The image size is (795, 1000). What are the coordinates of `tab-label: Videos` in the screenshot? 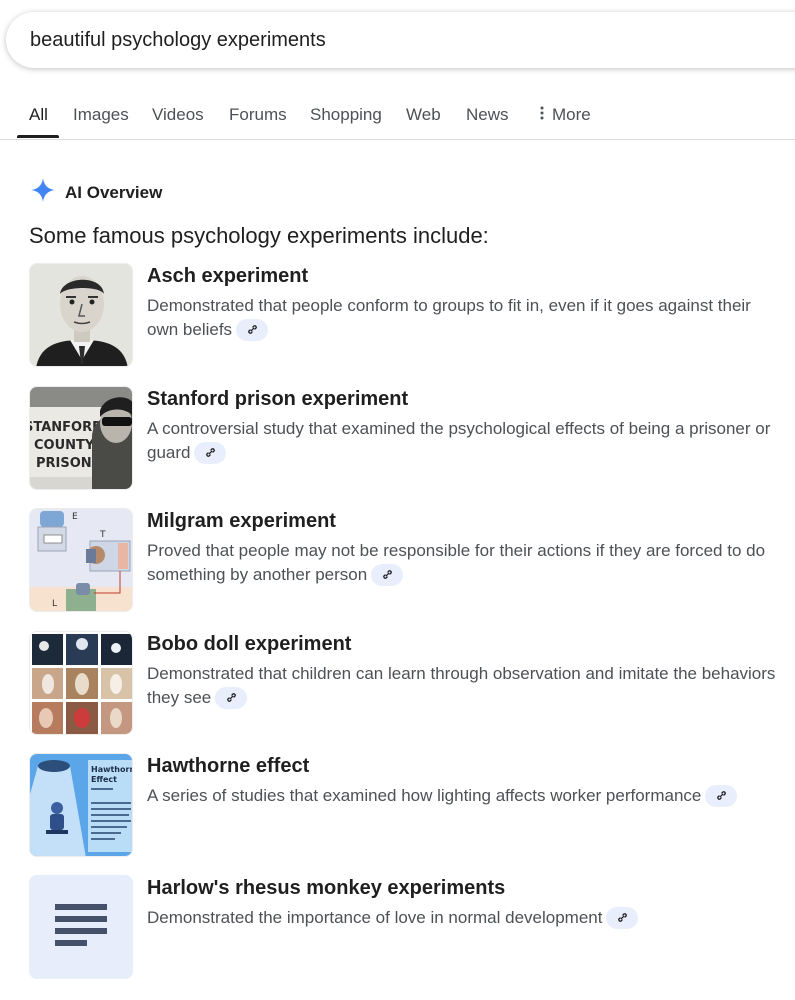 It's located at (178, 114).